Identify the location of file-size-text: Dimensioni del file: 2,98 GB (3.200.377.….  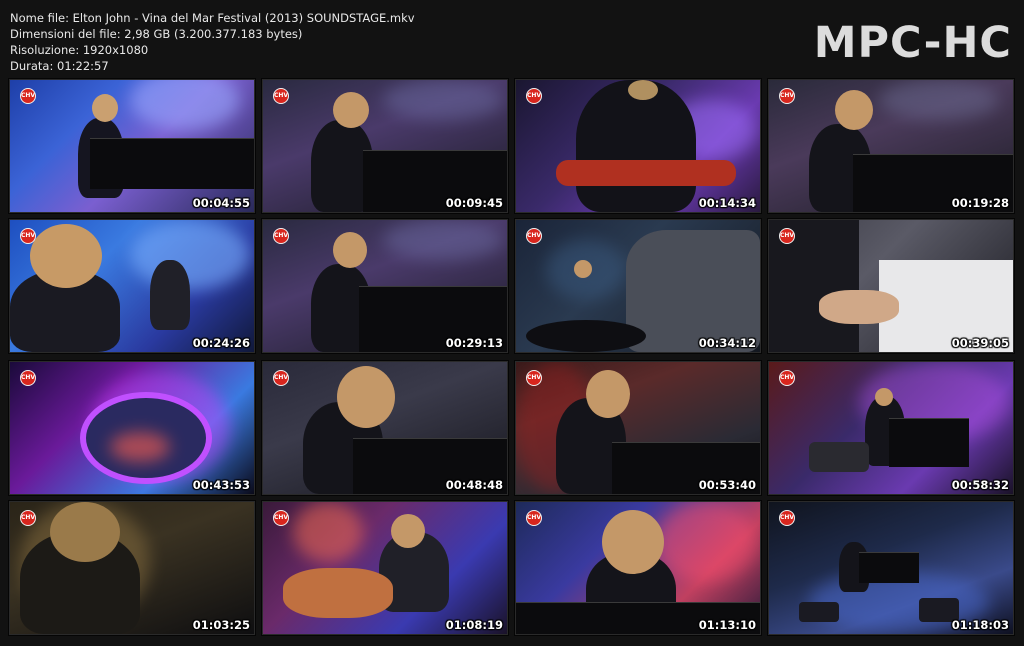
(156, 34).